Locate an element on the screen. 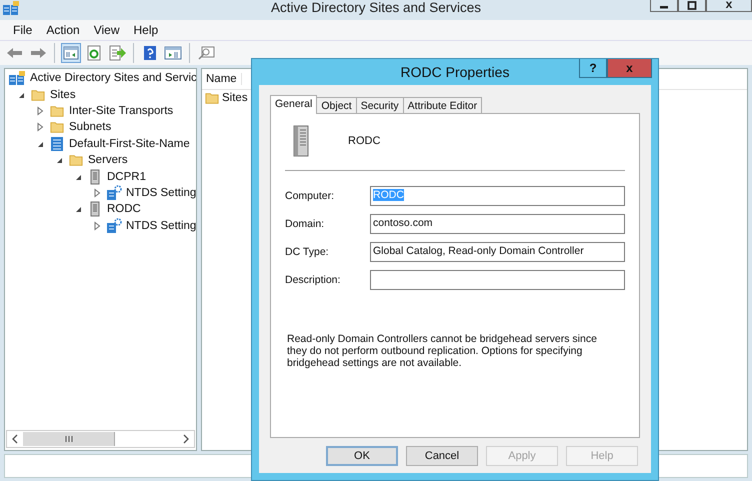 The width and height of the screenshot is (752, 481). input-field: contoso.com is located at coordinates (497, 224).